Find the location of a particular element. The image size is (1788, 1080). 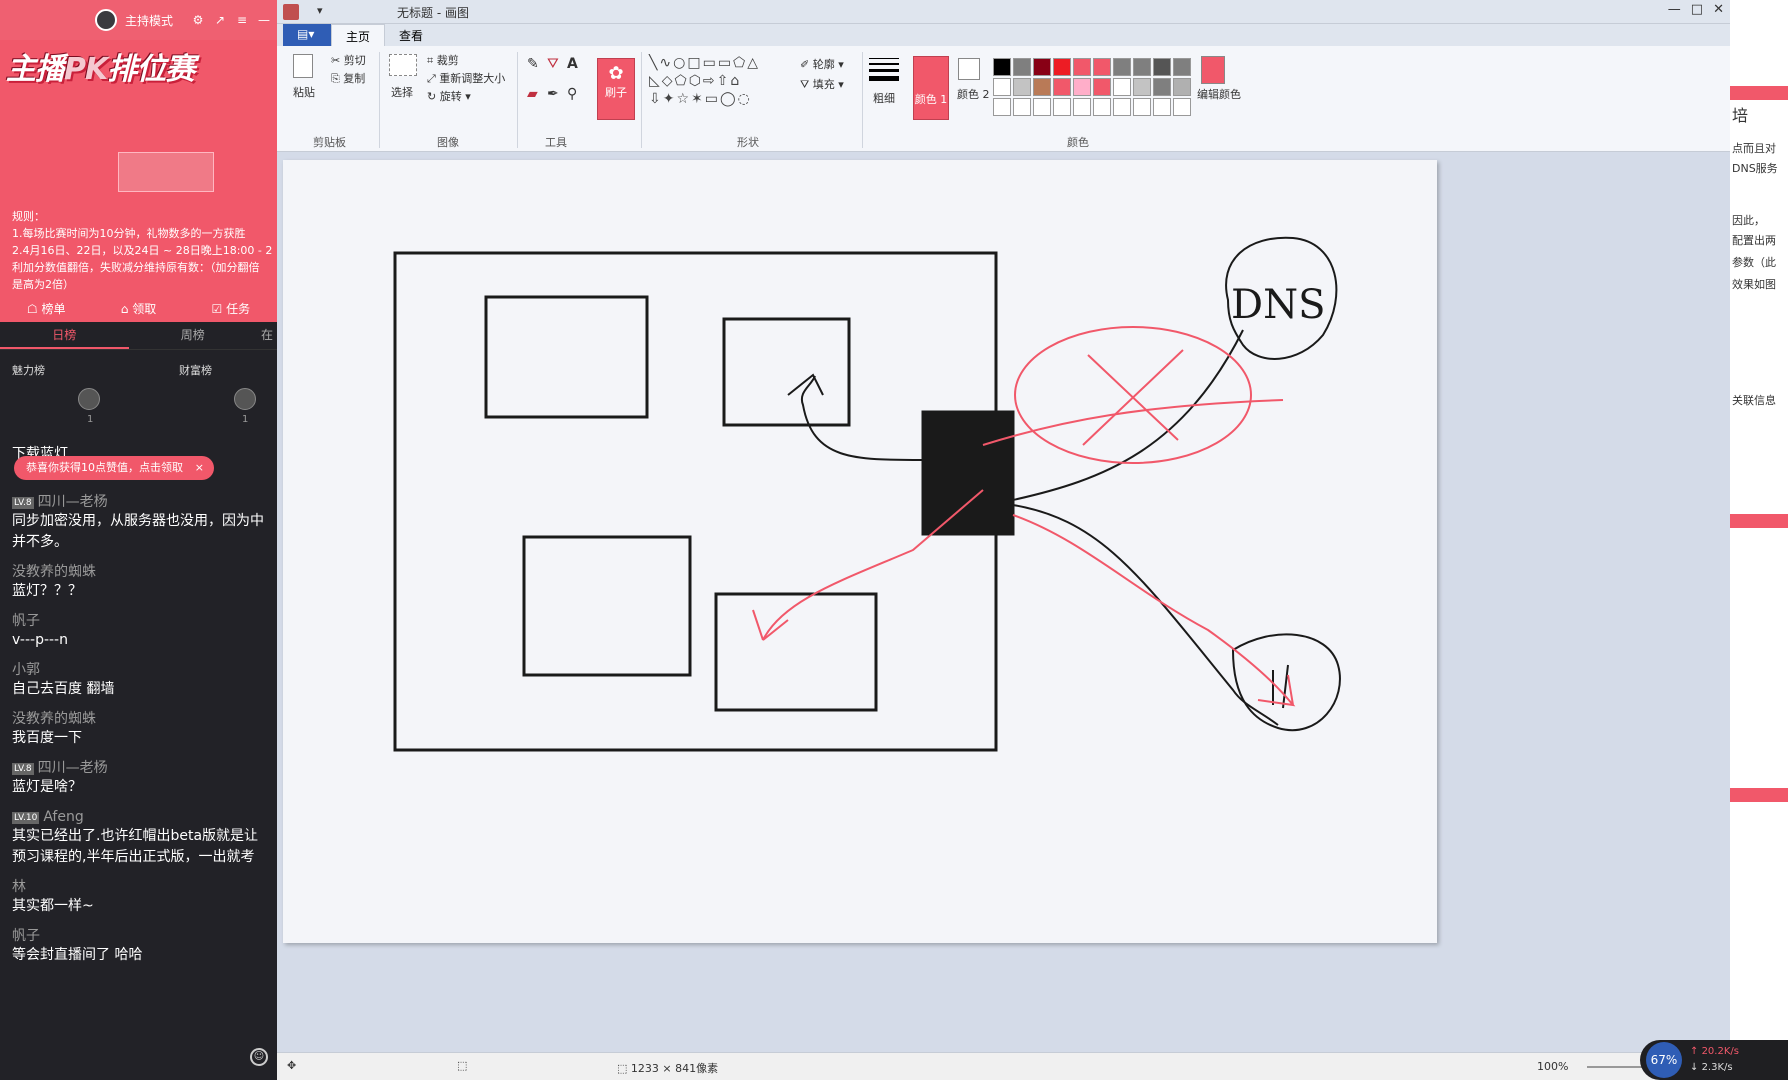

quick-access-toolbar: ▾ is located at coordinates (320, 10).